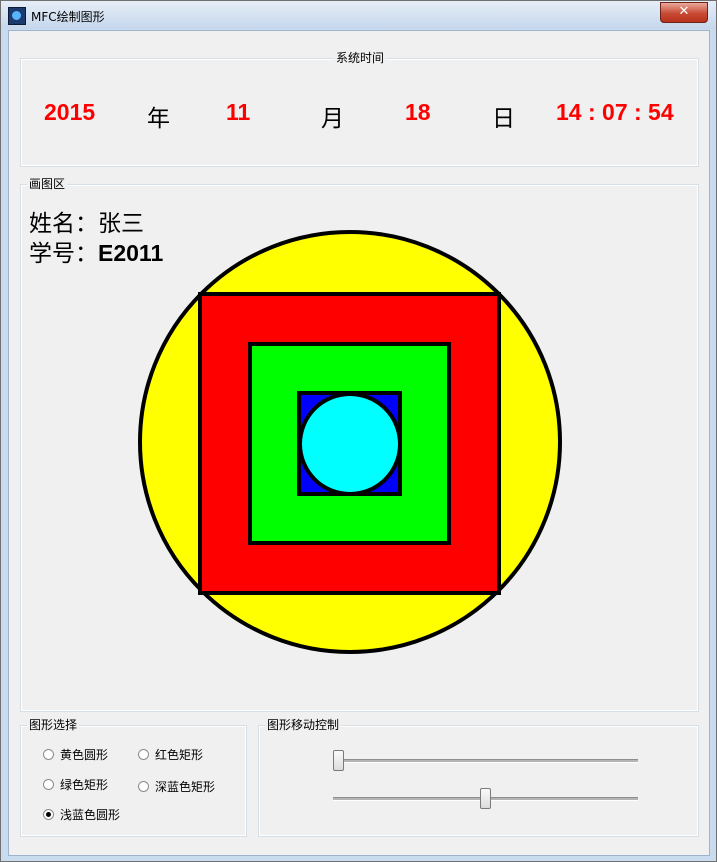  What do you see at coordinates (179, 755) in the screenshot?
I see `radio-label: 红色矩形` at bounding box center [179, 755].